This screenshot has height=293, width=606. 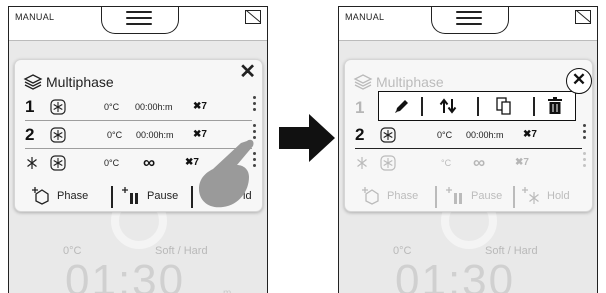 What do you see at coordinates (579, 81) in the screenshot?
I see `close-toolbar-button: ✕` at bounding box center [579, 81].